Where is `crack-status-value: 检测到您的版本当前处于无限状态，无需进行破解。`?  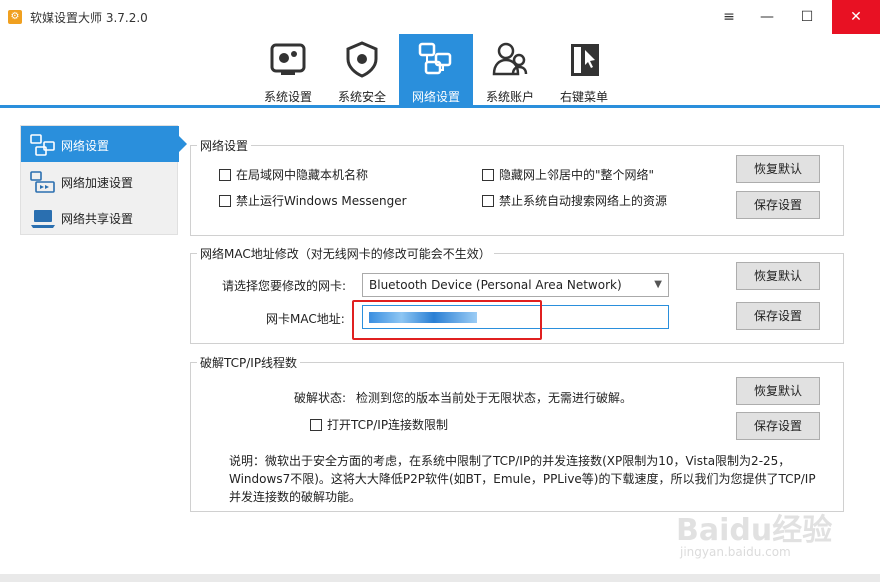
crack-status-value: 检测到您的版本当前处于无限状态，无需进行破解。 is located at coordinates (494, 398).